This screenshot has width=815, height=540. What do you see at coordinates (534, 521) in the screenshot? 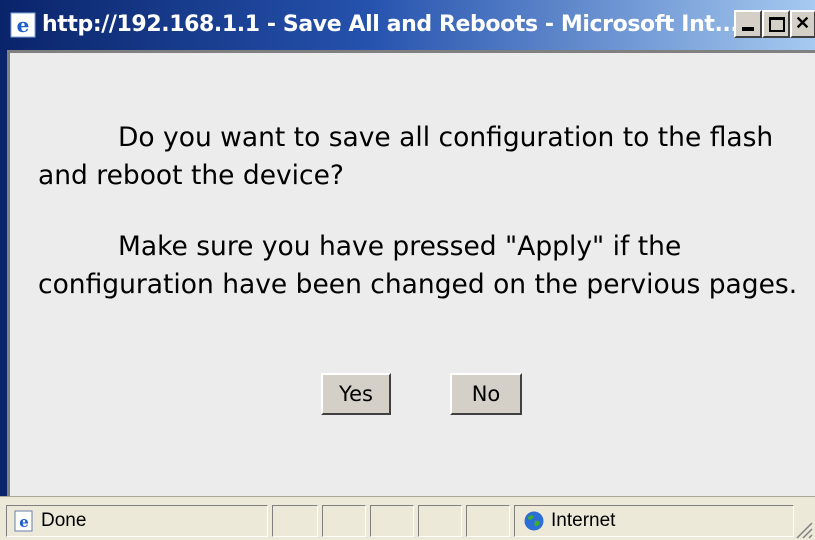
I see `globe-icon` at bounding box center [534, 521].